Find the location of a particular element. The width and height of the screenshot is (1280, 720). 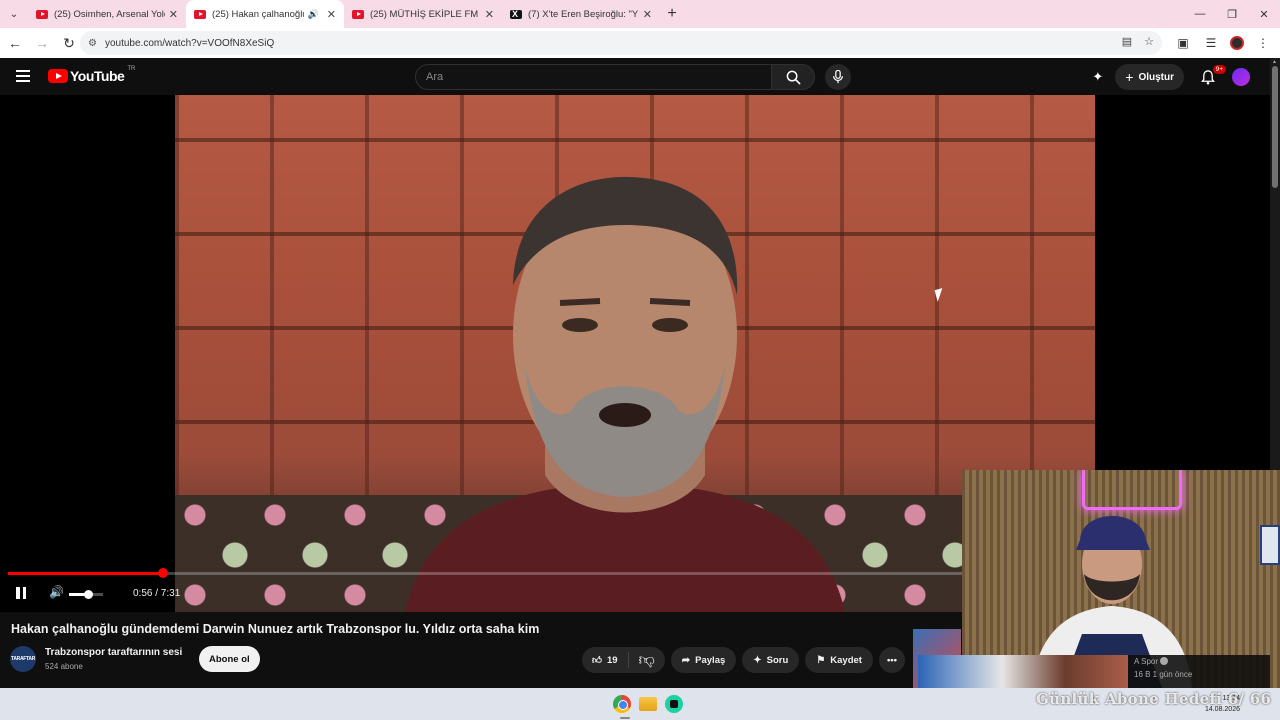

bookmark-icon: ⚑ is located at coordinates (821, 660).